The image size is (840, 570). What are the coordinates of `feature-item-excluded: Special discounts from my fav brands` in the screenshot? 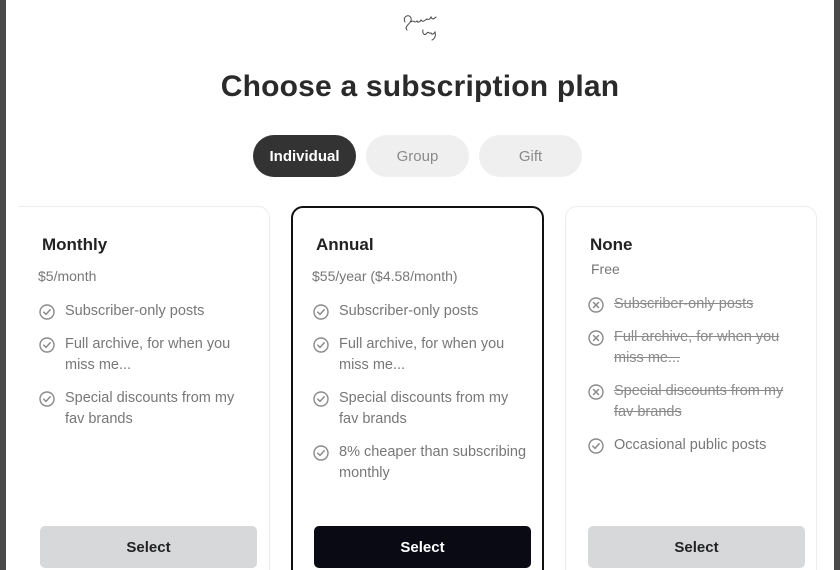 It's located at (694, 402).